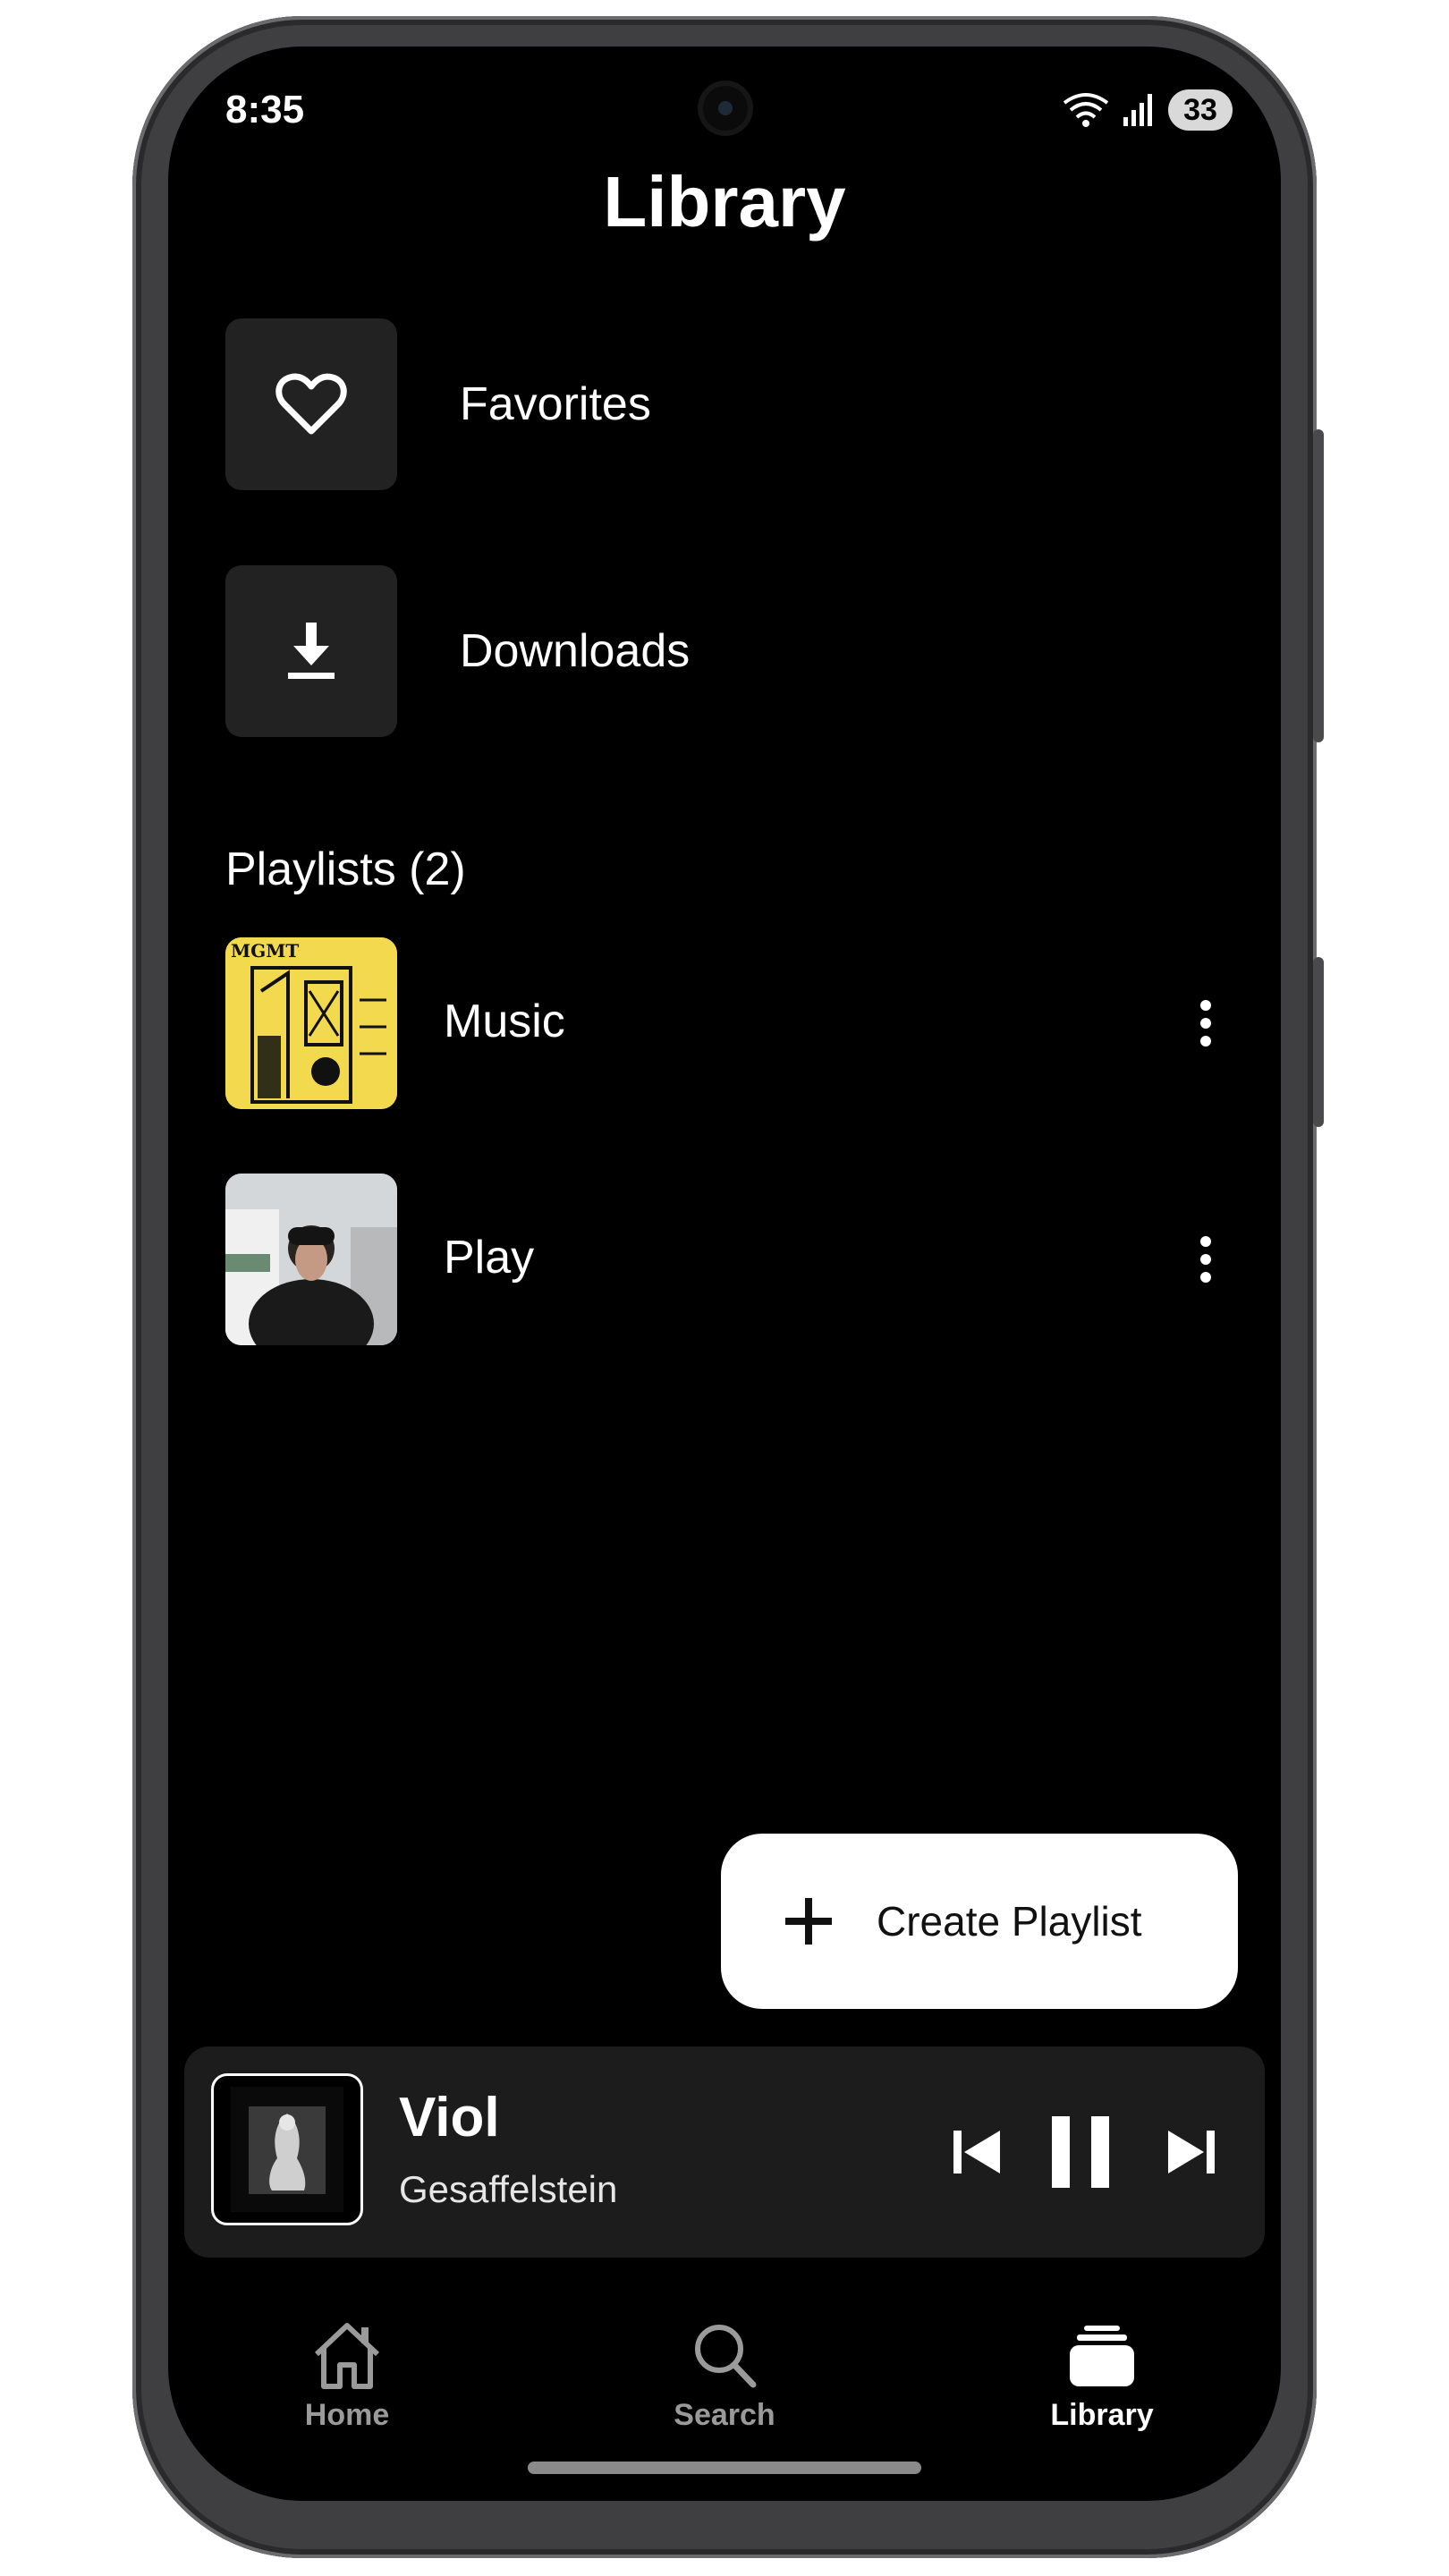 This screenshot has width=1449, height=2576. I want to click on playlist-item: Play, so click(726, 1259).